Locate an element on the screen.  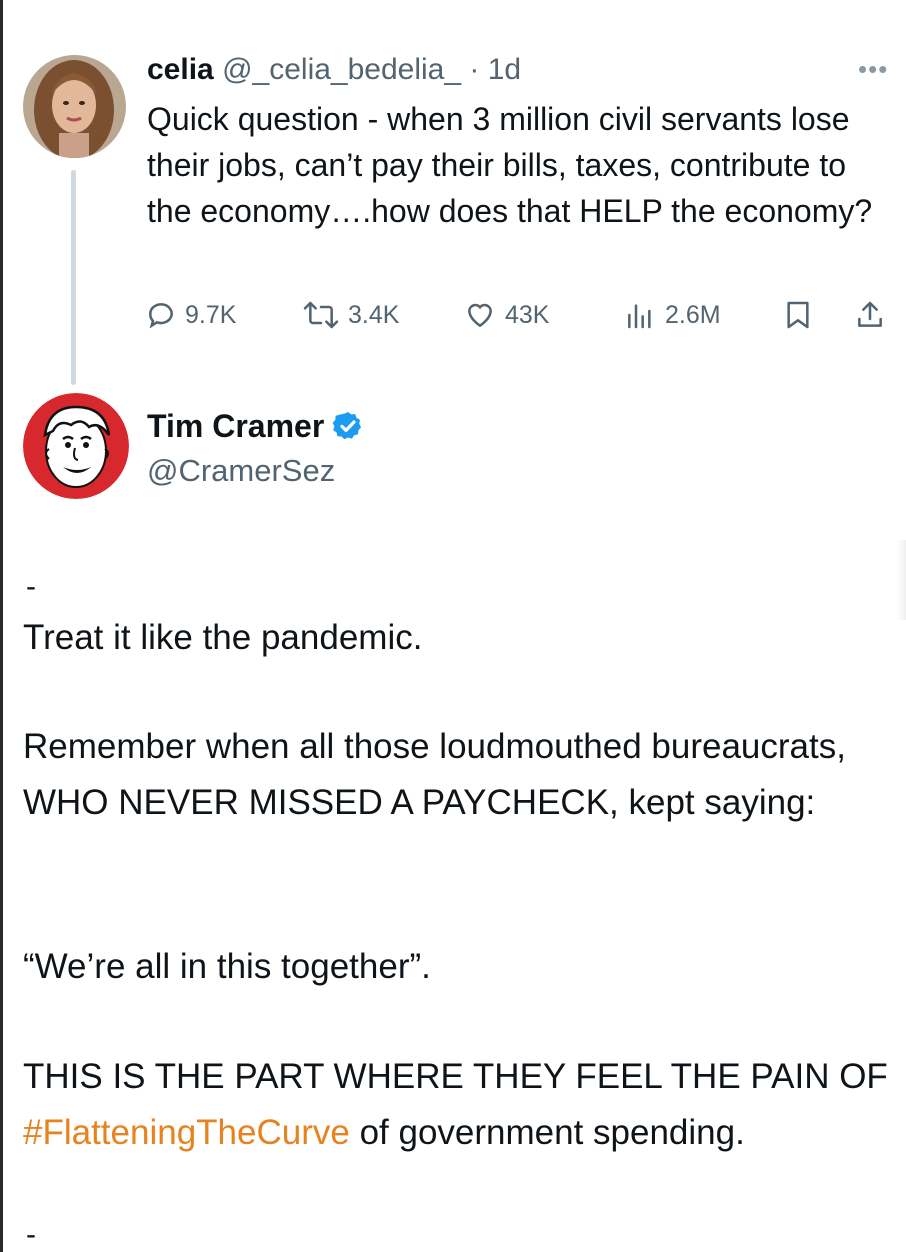
bookmark-icon is located at coordinates (798, 315).